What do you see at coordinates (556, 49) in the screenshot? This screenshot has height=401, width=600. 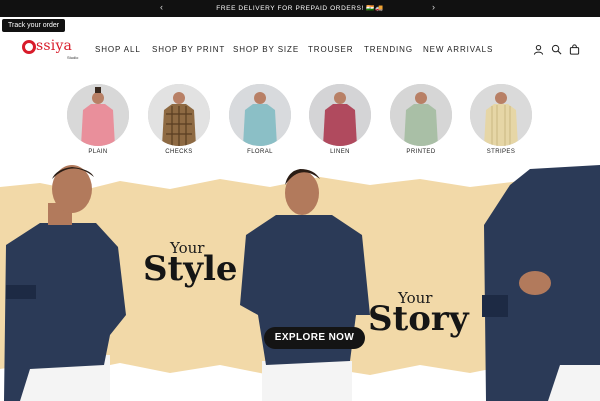 I see `search-icon` at bounding box center [556, 49].